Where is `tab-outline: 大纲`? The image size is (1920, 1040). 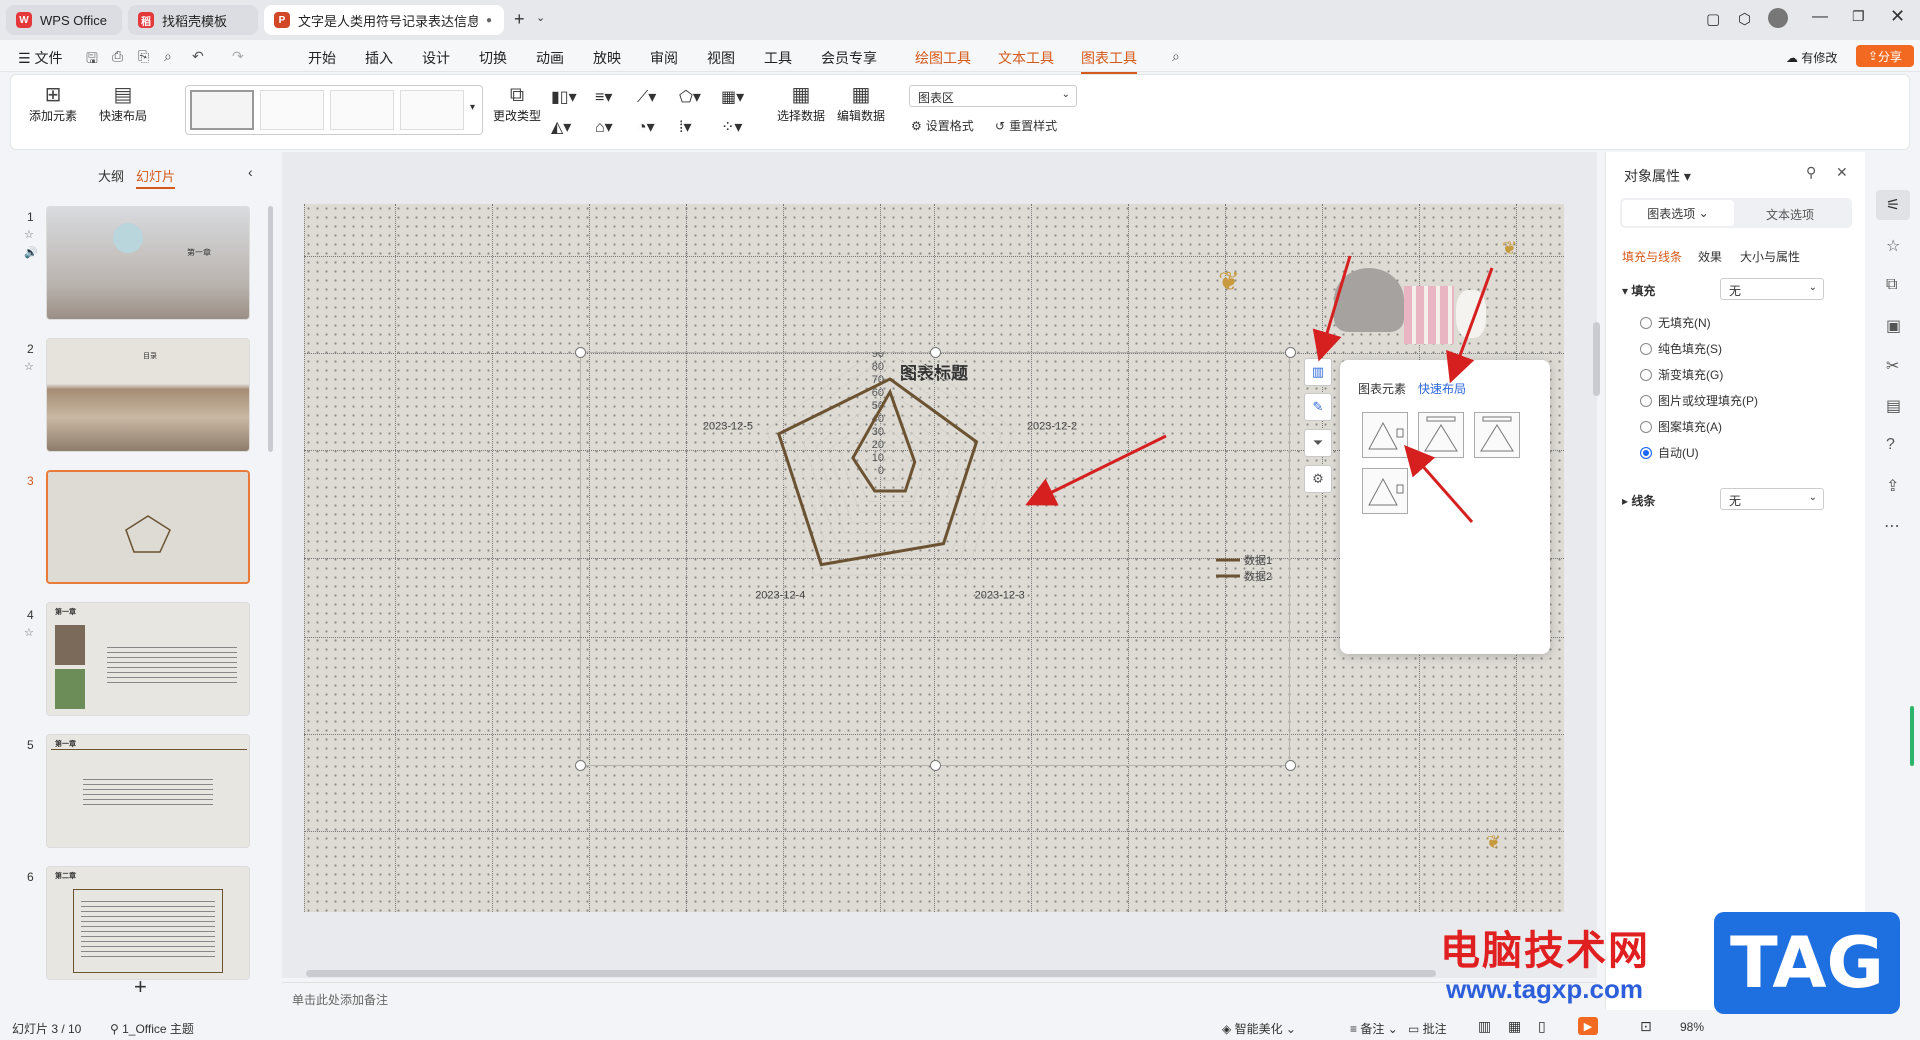
tab-outline: 大纲 is located at coordinates (111, 175).